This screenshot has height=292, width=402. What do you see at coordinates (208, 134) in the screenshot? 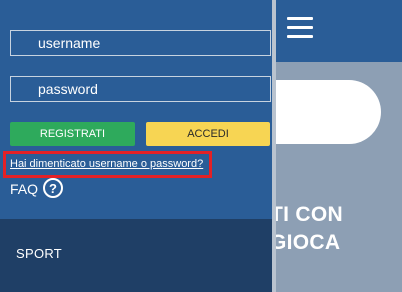
I see `login-button: ACCEDI` at bounding box center [208, 134].